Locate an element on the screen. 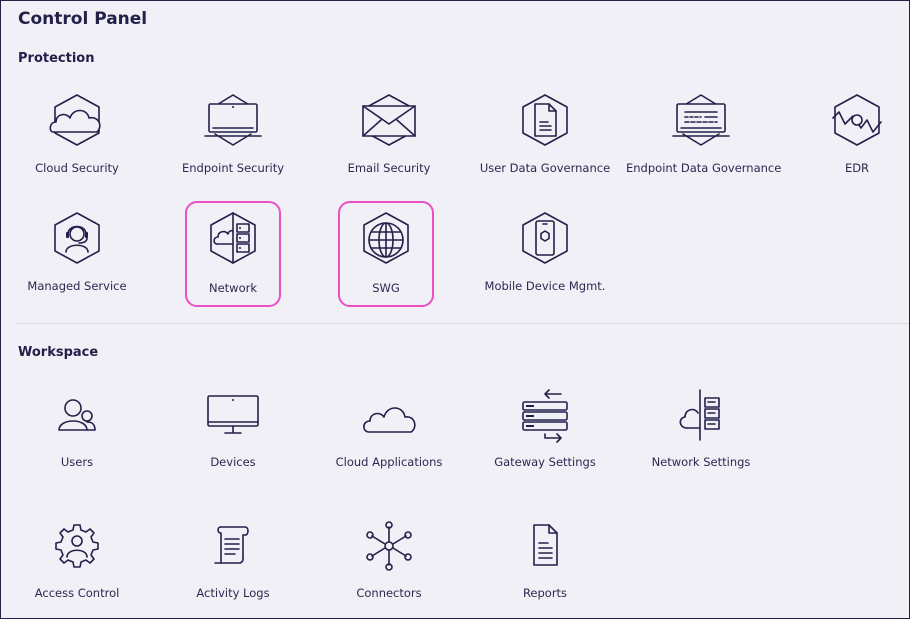 The width and height of the screenshot is (910, 619). tile-users: Users is located at coordinates (77, 438).